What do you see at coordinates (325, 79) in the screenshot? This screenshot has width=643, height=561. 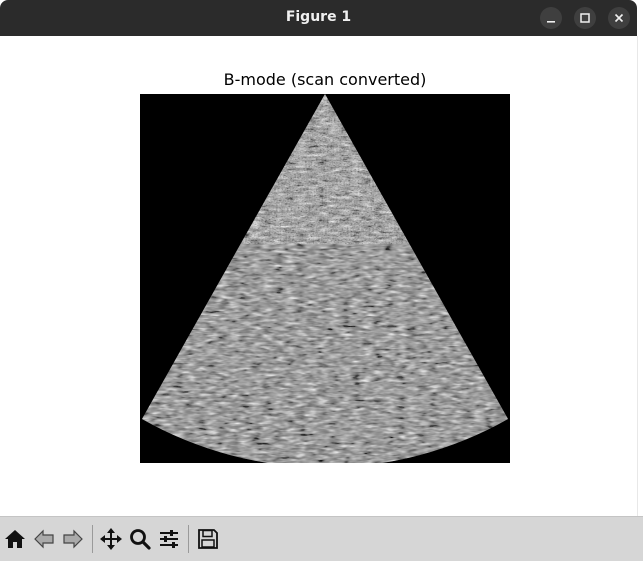 I see `axes-title: B-mode (scan converted)` at bounding box center [325, 79].